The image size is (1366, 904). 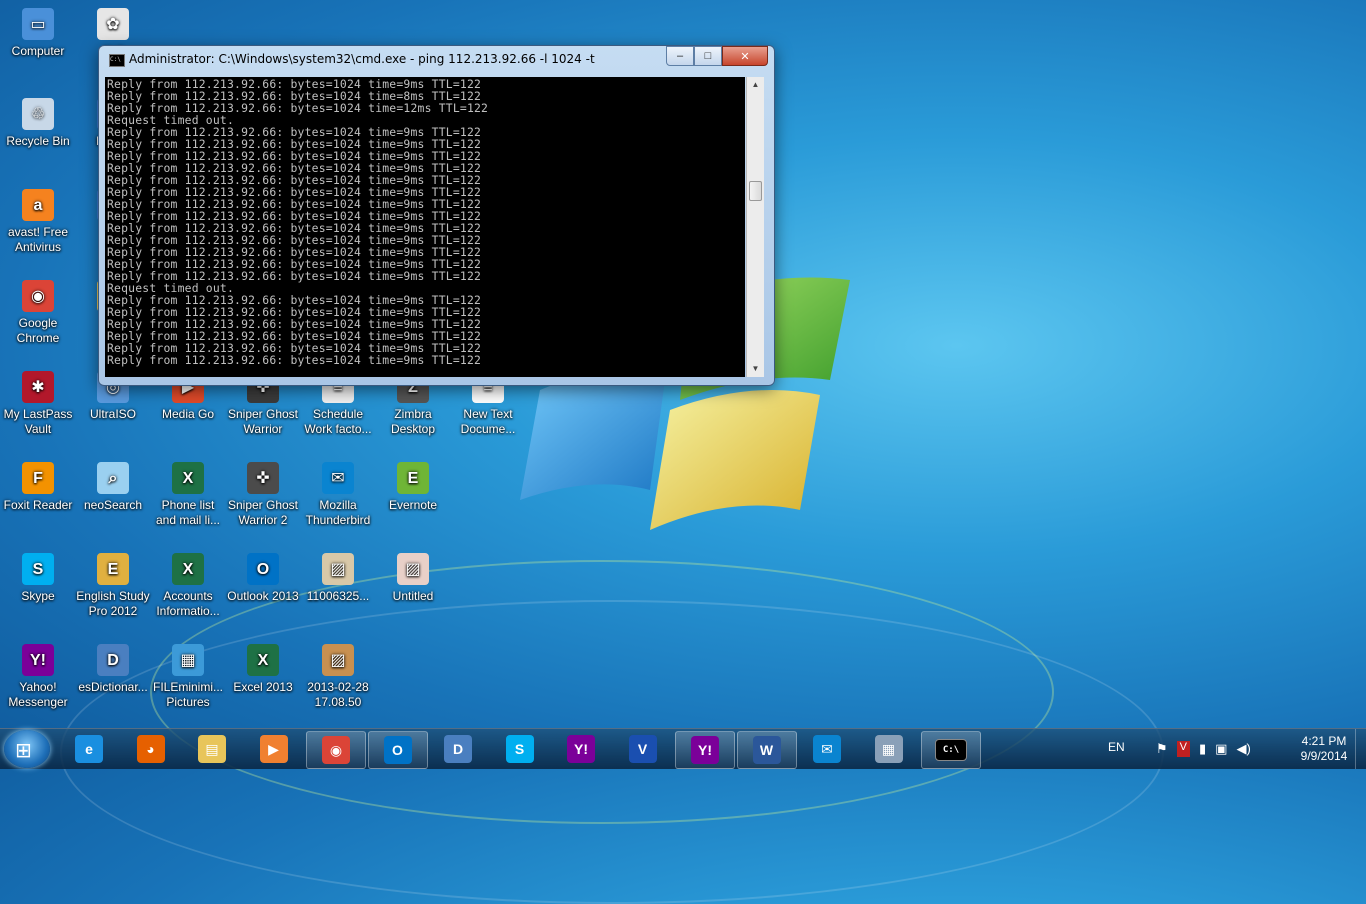 I want to click on desktop-icon: O Outlook 2013, so click(x=263, y=577).